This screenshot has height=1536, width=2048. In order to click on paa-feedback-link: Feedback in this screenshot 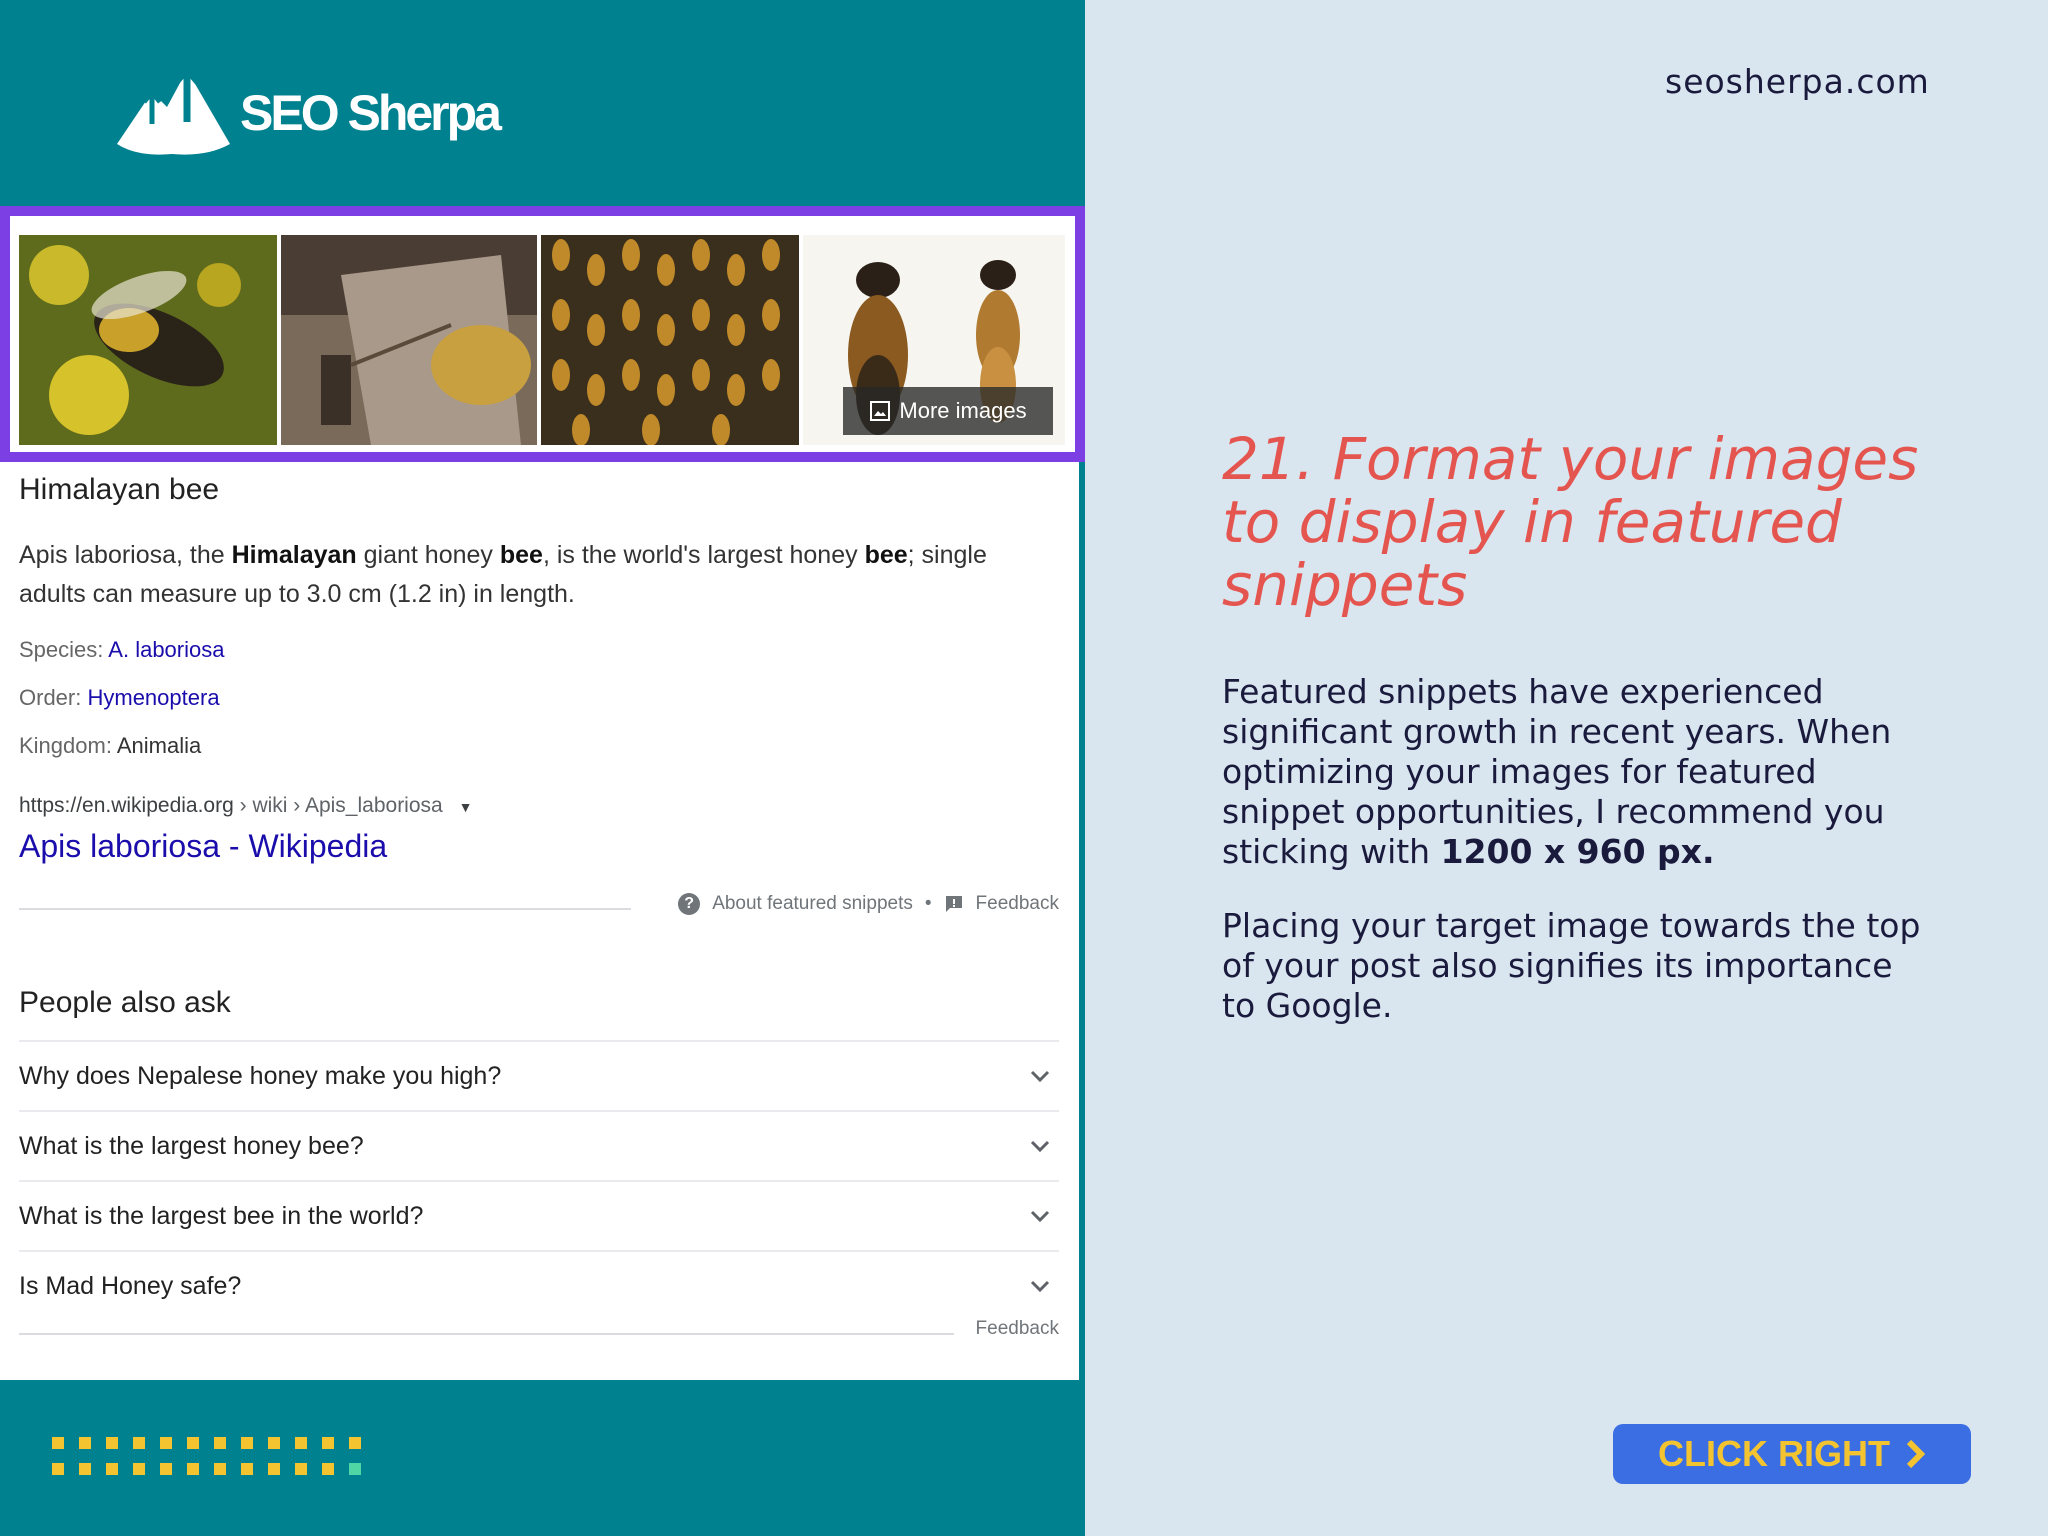, I will do `click(1017, 1329)`.